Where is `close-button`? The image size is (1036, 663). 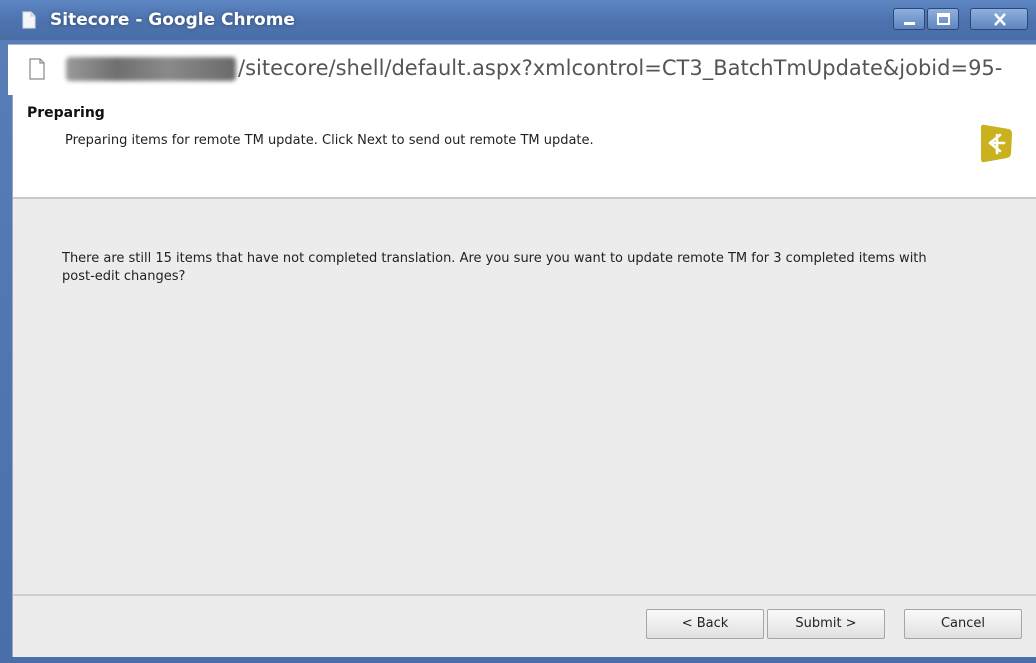 close-button is located at coordinates (999, 19).